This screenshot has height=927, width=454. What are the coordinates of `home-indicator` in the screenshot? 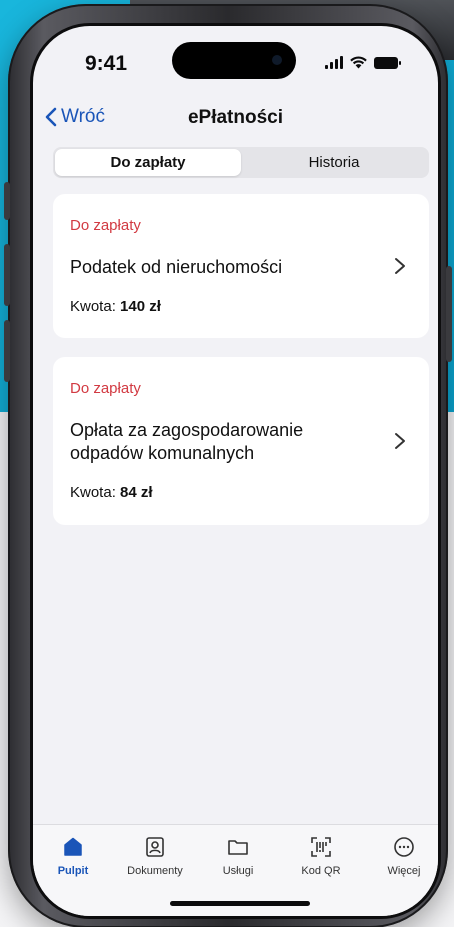 It's located at (240, 903).